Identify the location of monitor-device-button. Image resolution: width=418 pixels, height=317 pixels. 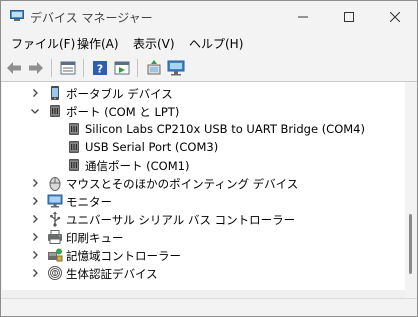
(176, 68).